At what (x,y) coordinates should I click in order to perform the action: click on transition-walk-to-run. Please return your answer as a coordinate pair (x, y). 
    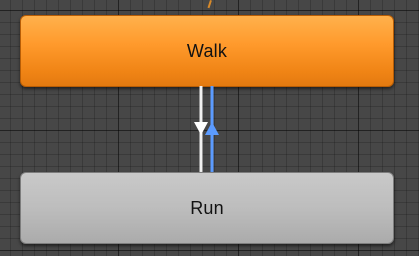
    Looking at the image, I should click on (201, 129).